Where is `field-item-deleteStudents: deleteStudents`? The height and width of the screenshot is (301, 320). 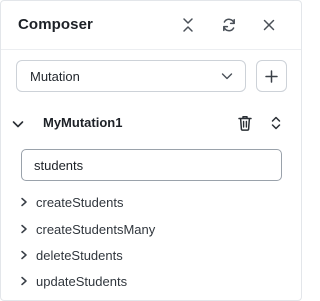 field-item-deleteStudents: deleteStudents is located at coordinates (151, 255).